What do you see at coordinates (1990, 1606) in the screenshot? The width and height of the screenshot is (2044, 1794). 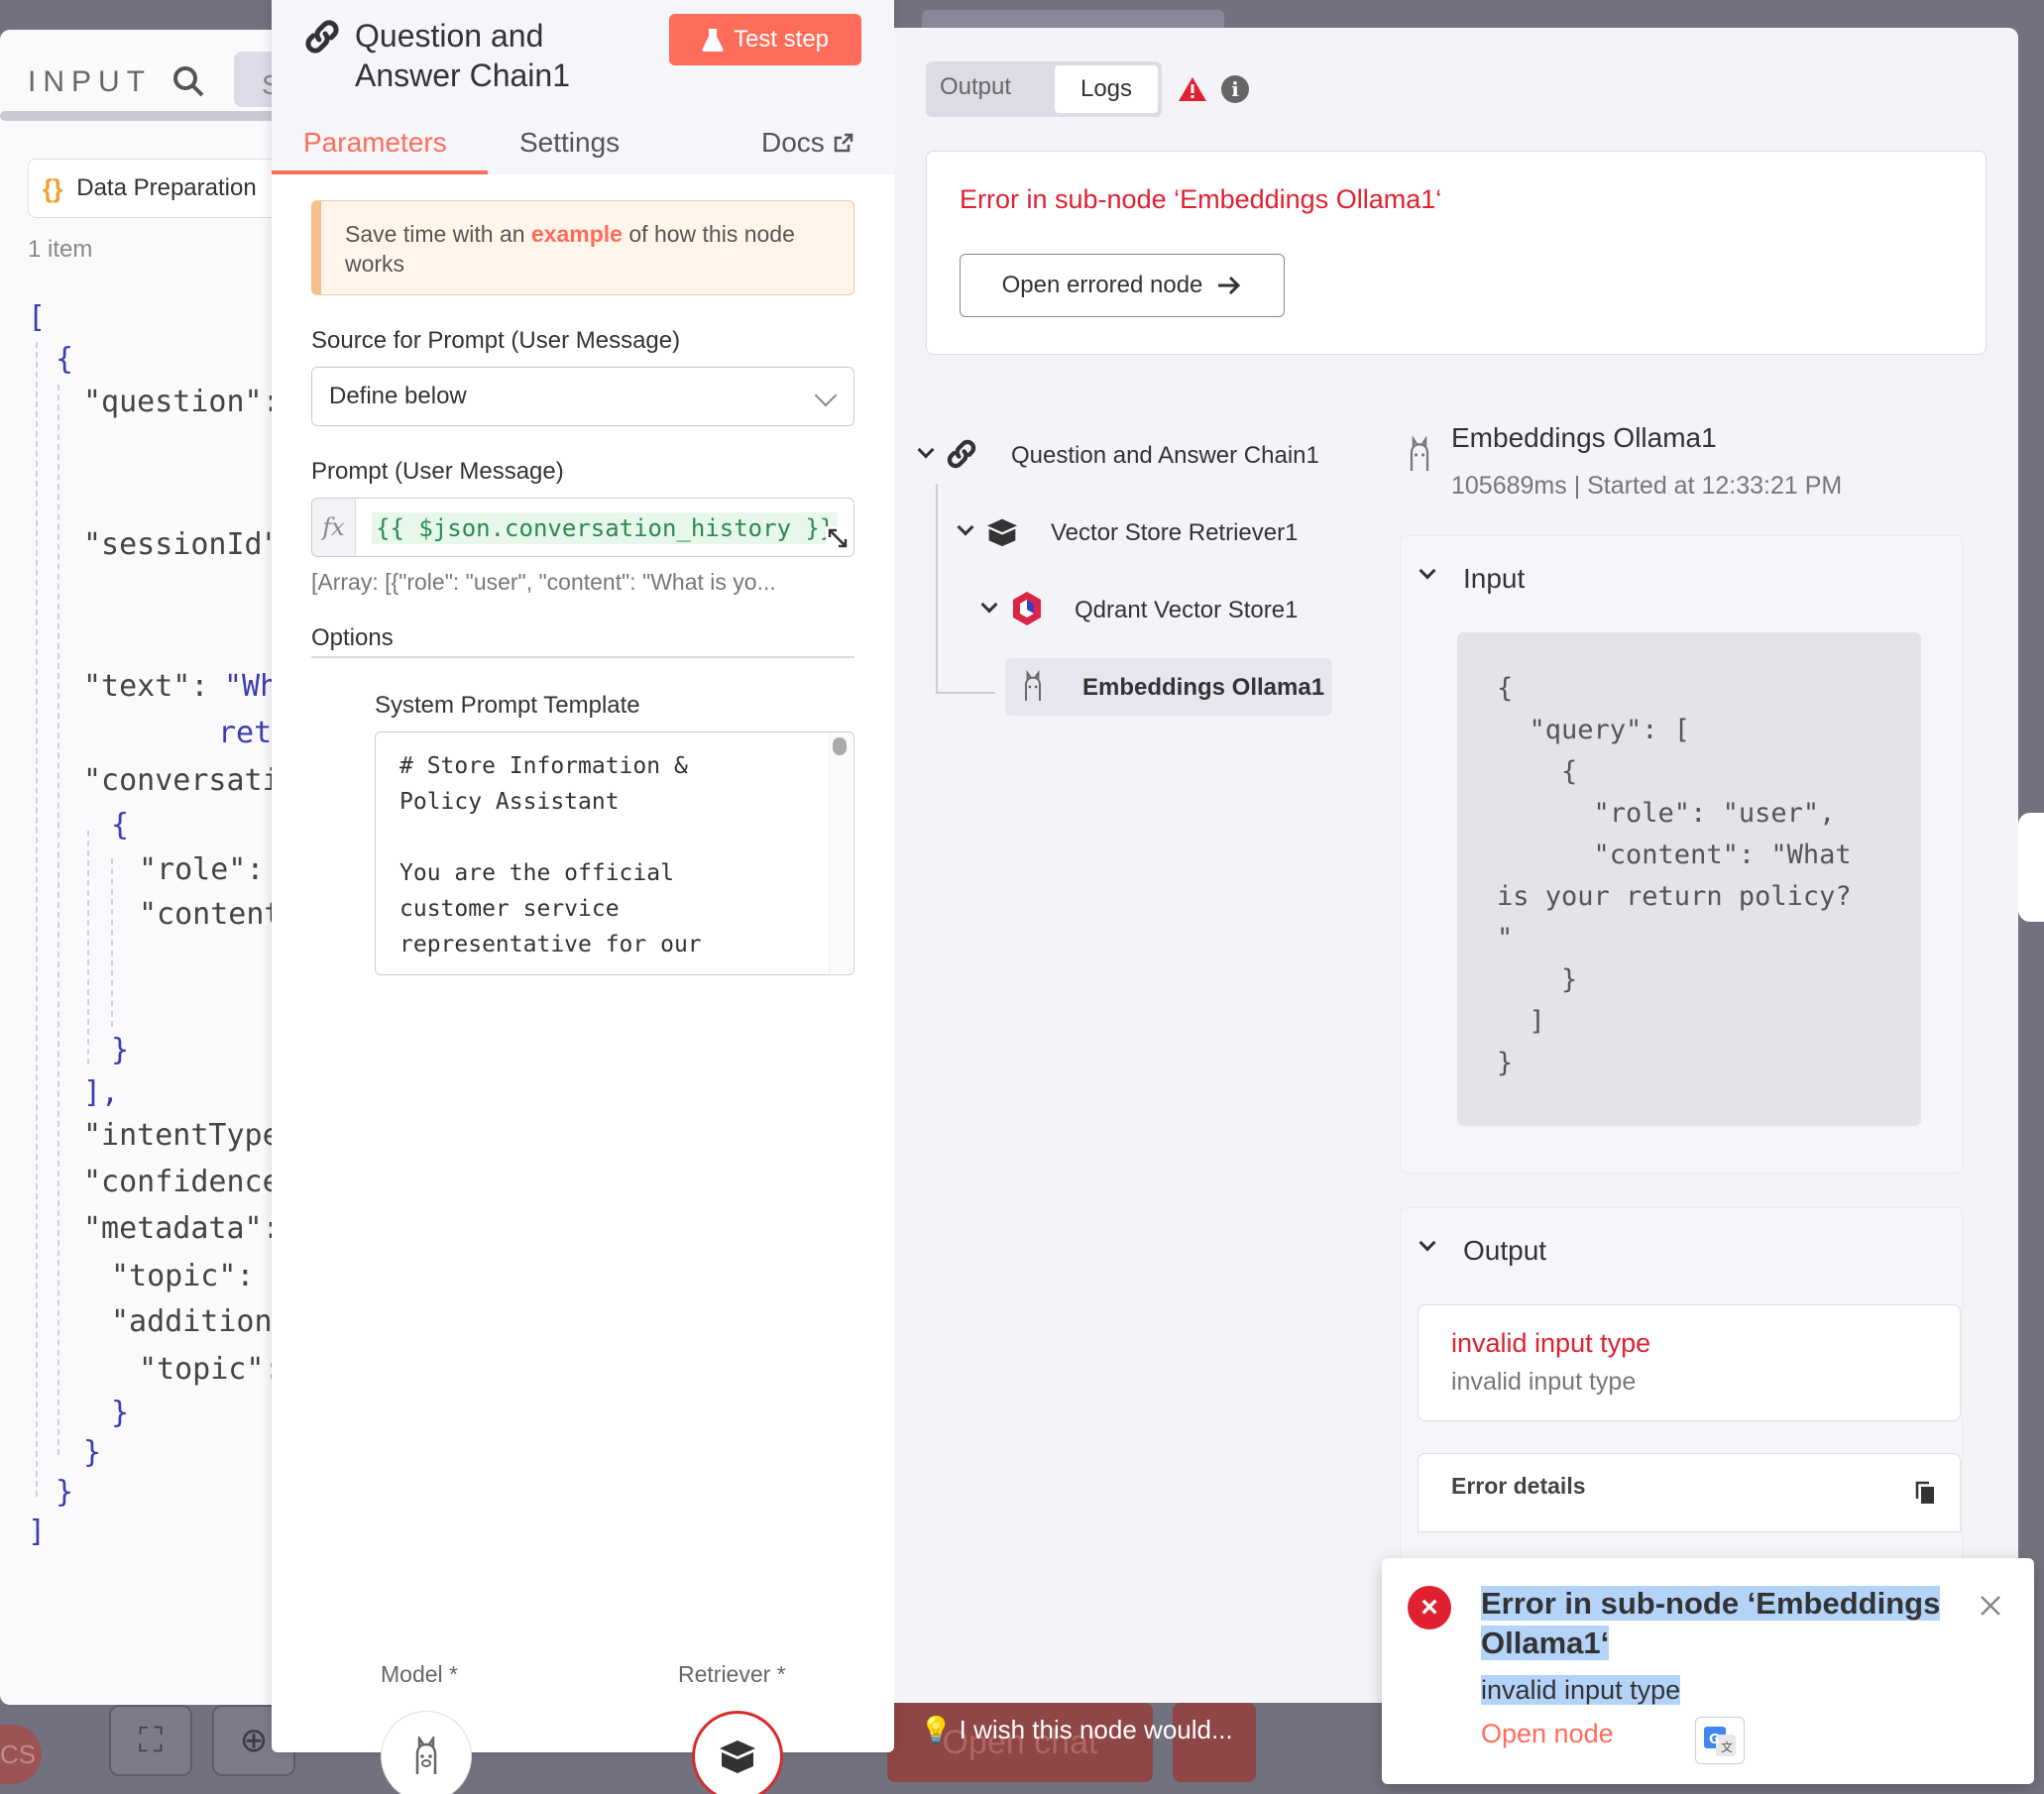 I see `close-icon` at bounding box center [1990, 1606].